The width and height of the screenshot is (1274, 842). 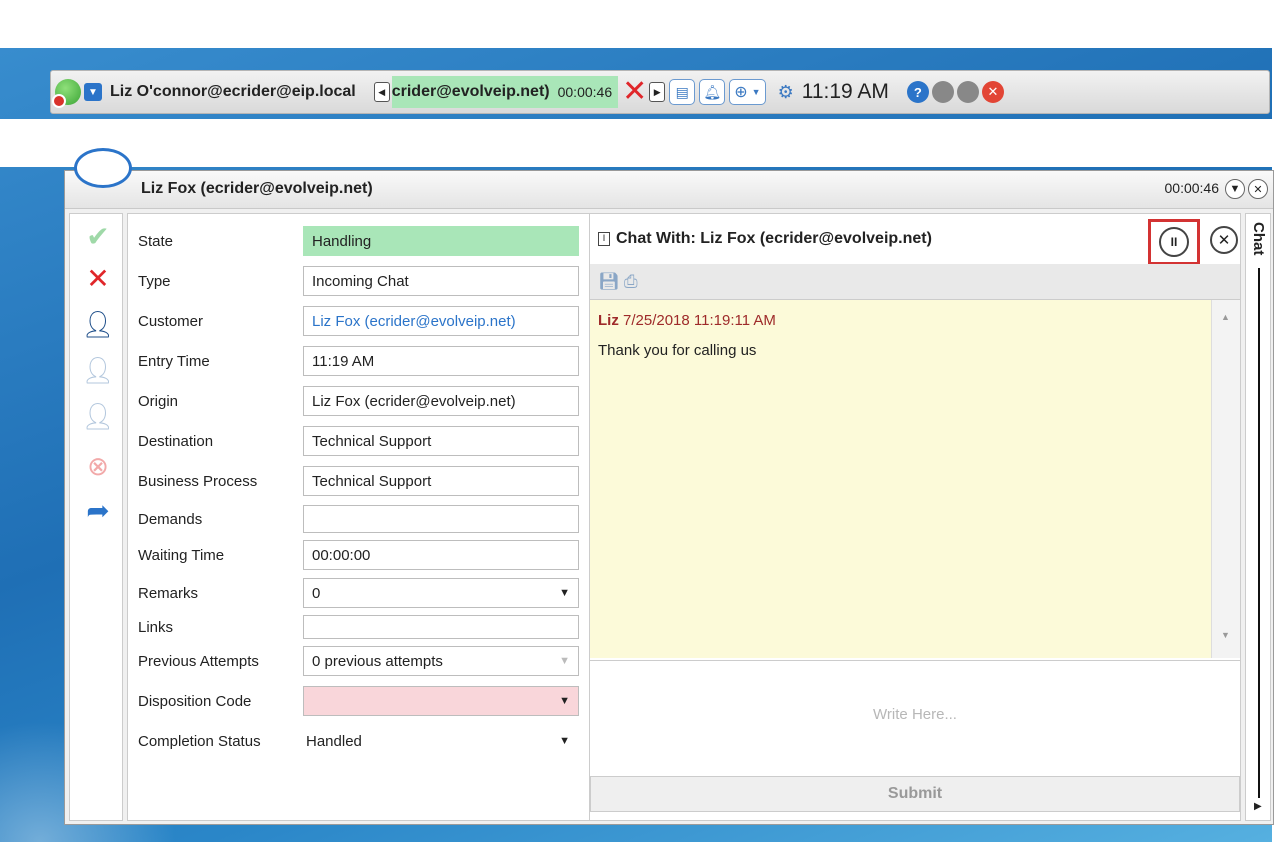 I want to click on contact-card-icon: ▤, so click(x=682, y=92).